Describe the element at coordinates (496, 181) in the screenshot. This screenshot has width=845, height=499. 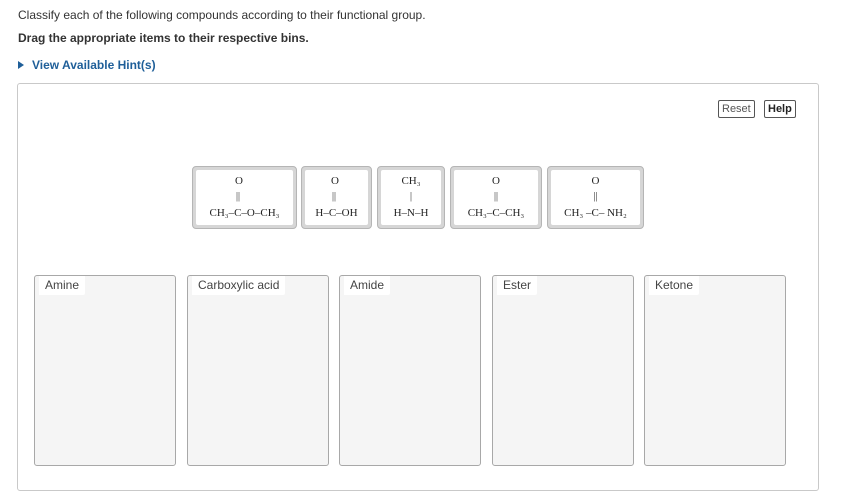
I see `tile-4-oxygen: O` at that location.